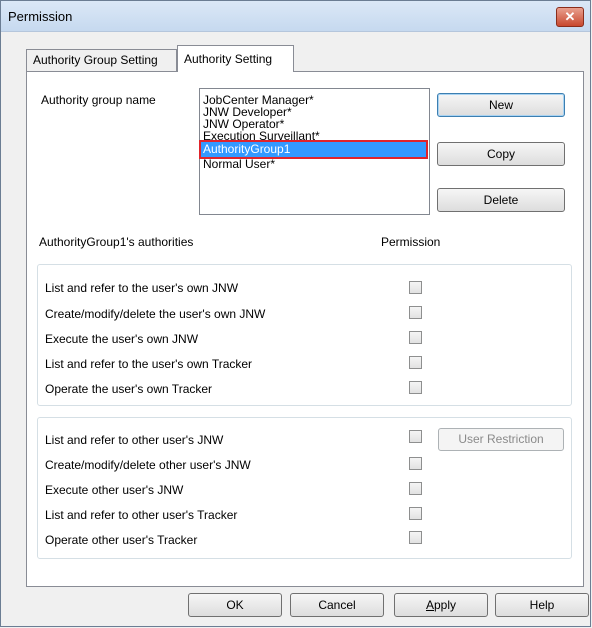 This screenshot has width=592, height=628. Describe the element at coordinates (501, 154) in the screenshot. I see `copy-button: Copy` at that location.